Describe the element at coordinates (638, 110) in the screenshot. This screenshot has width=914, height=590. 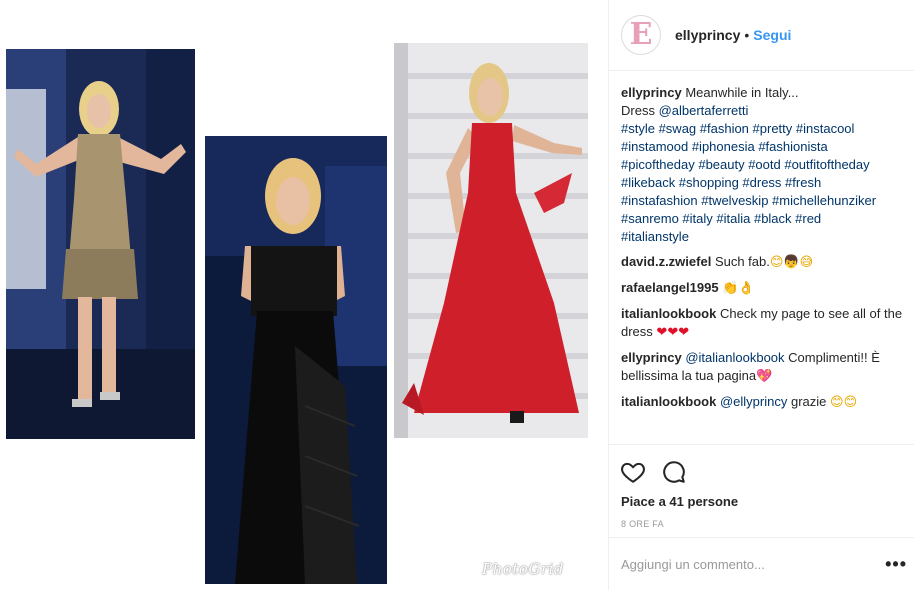
I see `caption-dress-prefix: Dress` at that location.